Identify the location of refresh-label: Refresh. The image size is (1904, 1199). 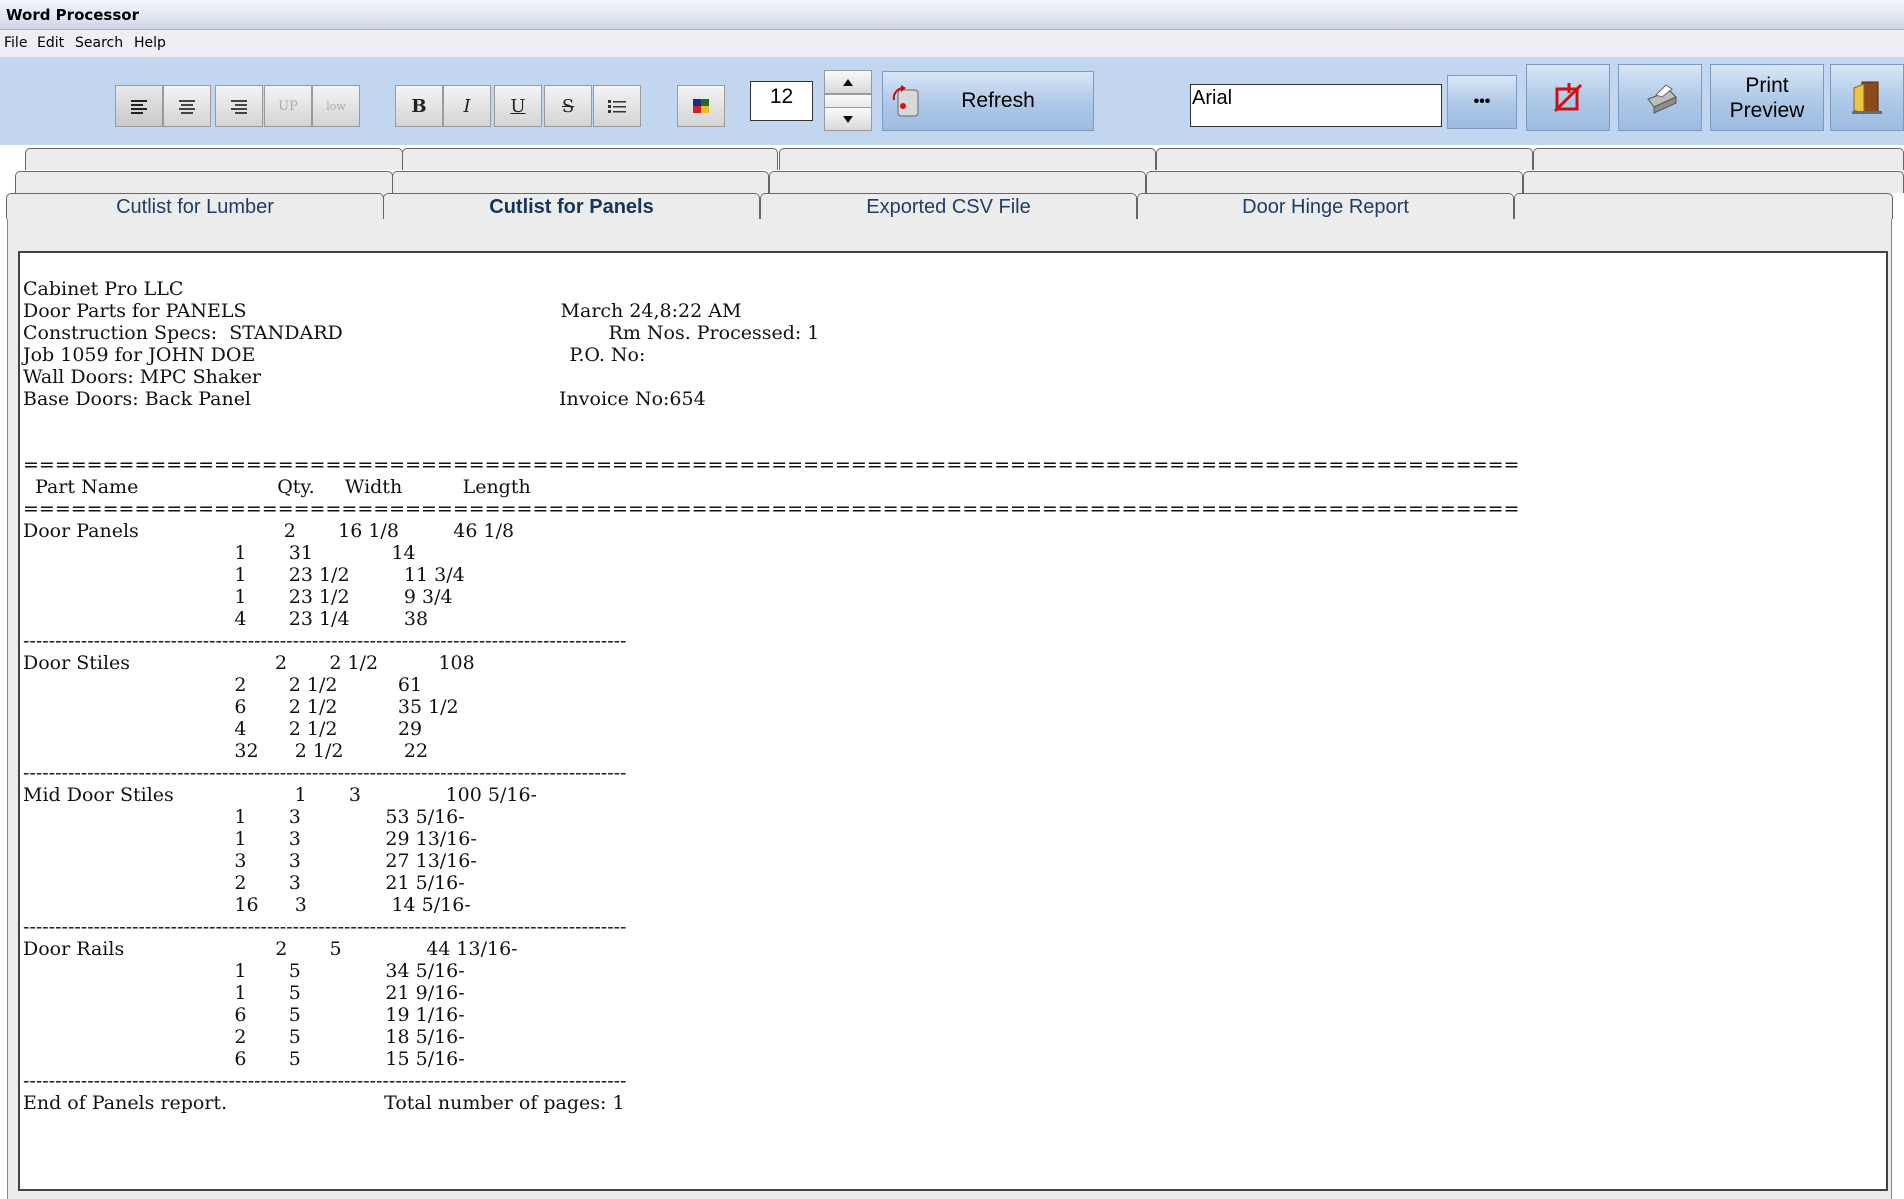
(998, 100).